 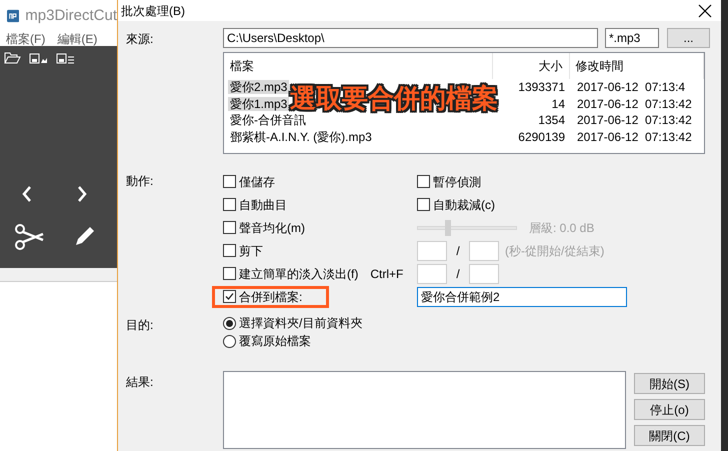 What do you see at coordinates (484, 274) in the screenshot?
I see `fade-out-field` at bounding box center [484, 274].